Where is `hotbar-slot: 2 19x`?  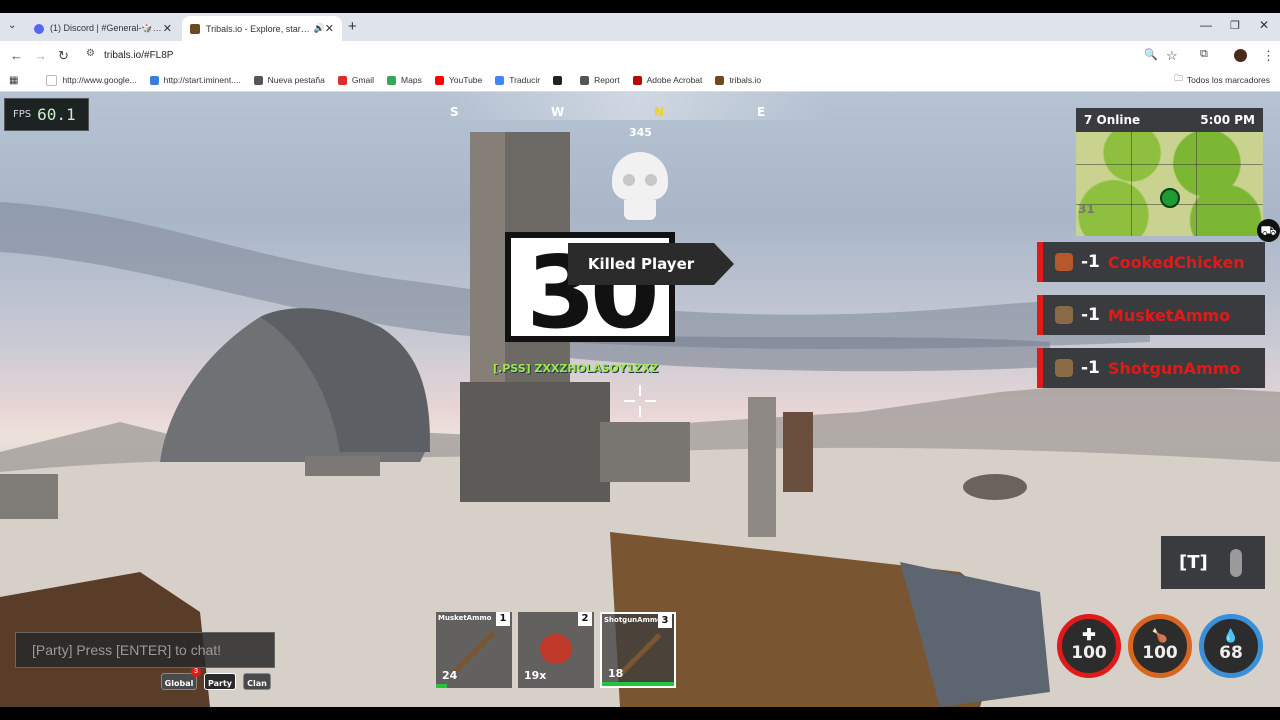 hotbar-slot: 2 19x is located at coordinates (556, 650).